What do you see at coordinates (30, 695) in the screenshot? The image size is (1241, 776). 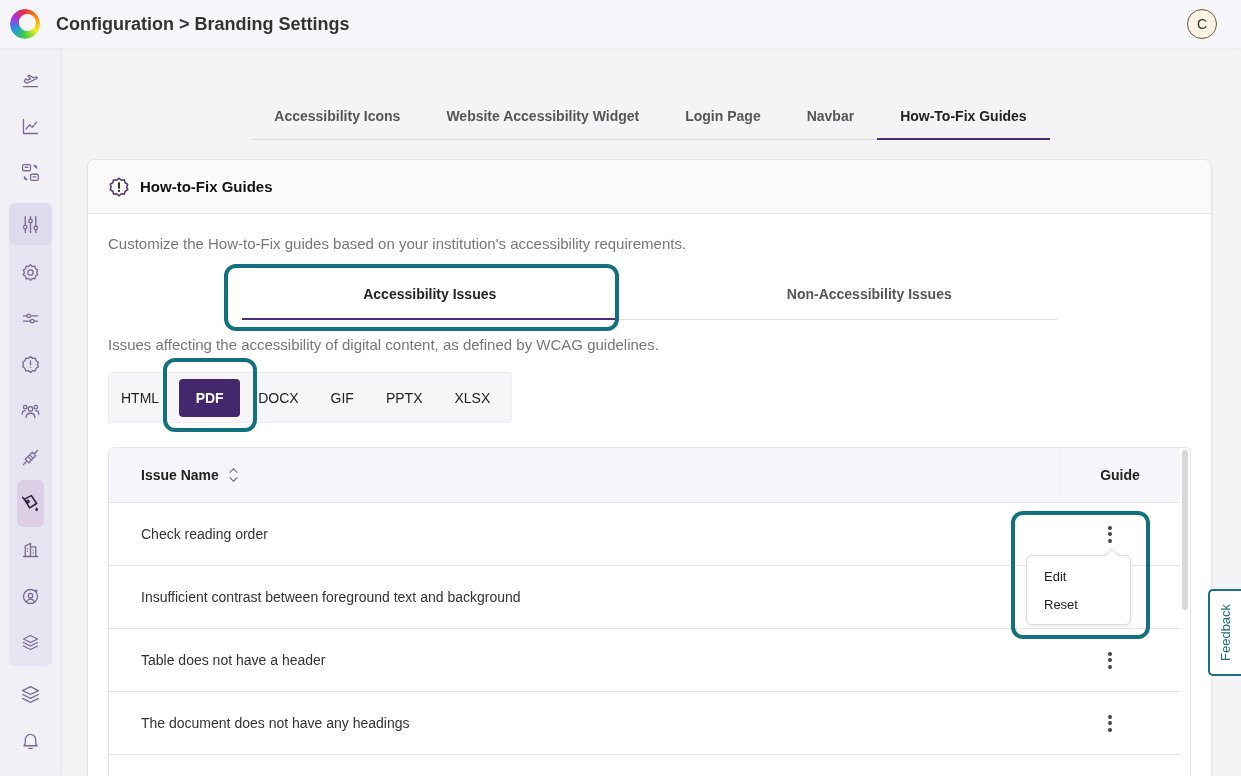 I see `layers-icon` at bounding box center [30, 695].